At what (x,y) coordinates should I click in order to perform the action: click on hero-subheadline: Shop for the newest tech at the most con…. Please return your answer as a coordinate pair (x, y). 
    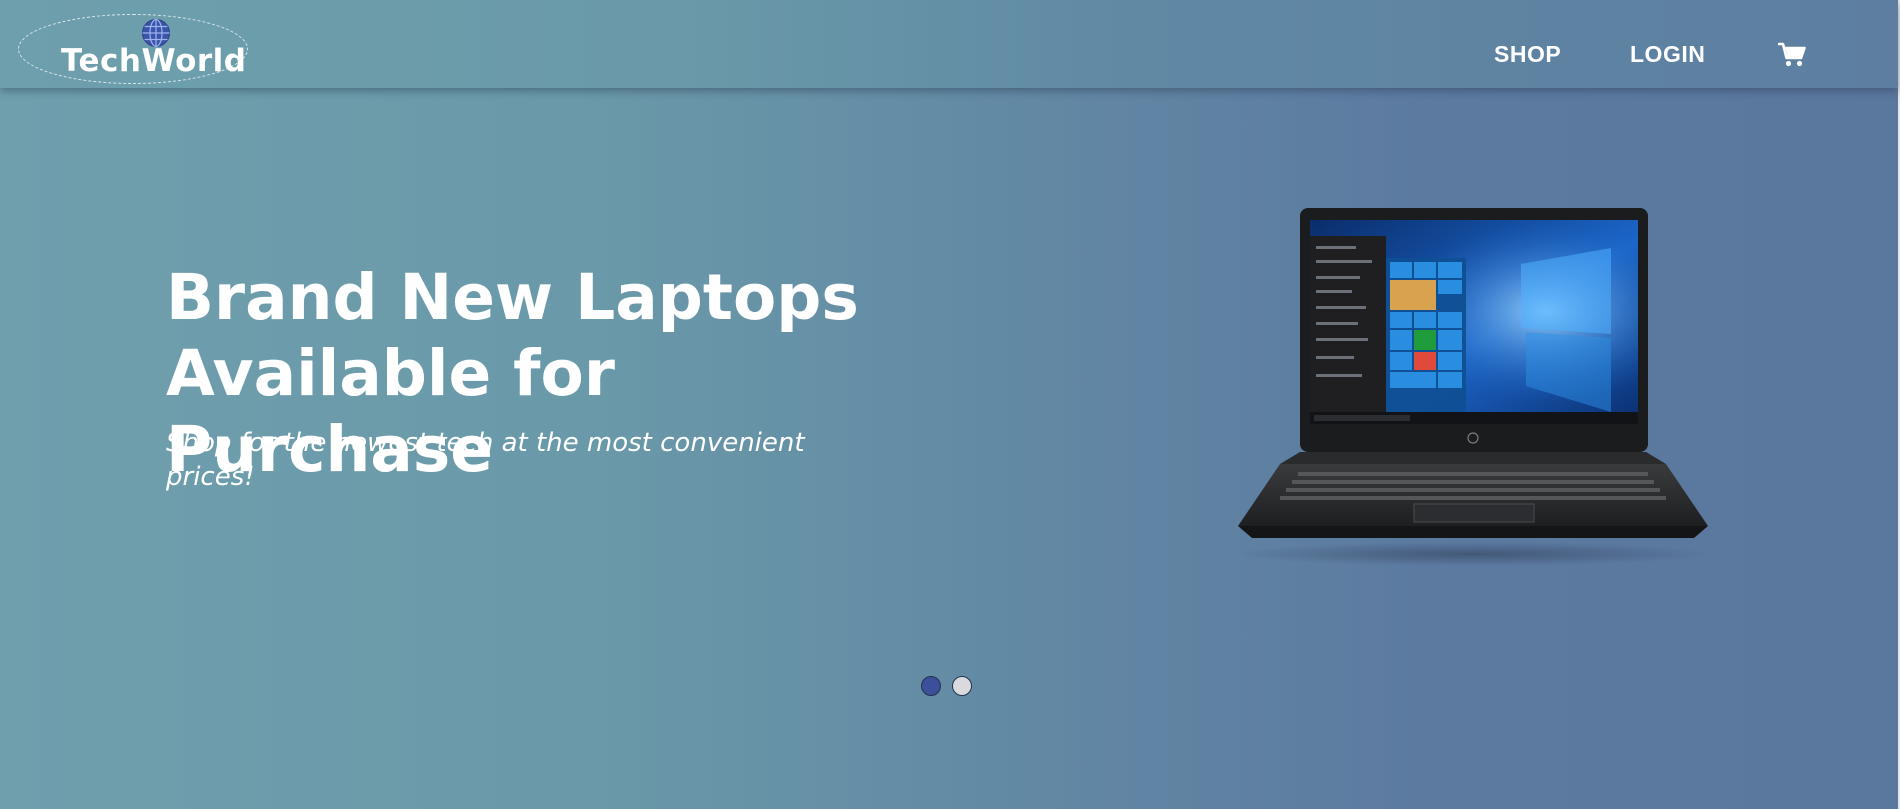
    Looking at the image, I should click on (485, 460).